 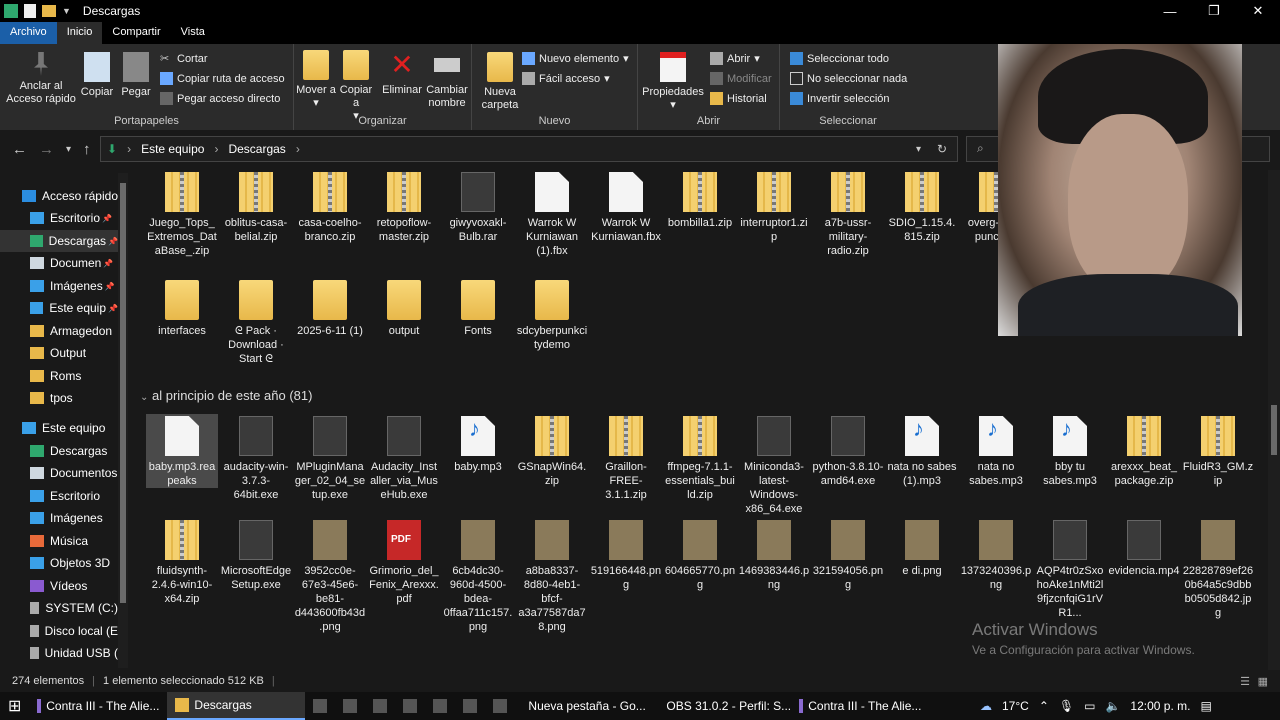 I want to click on file-item: bombilla1.zip, so click(x=700, y=200).